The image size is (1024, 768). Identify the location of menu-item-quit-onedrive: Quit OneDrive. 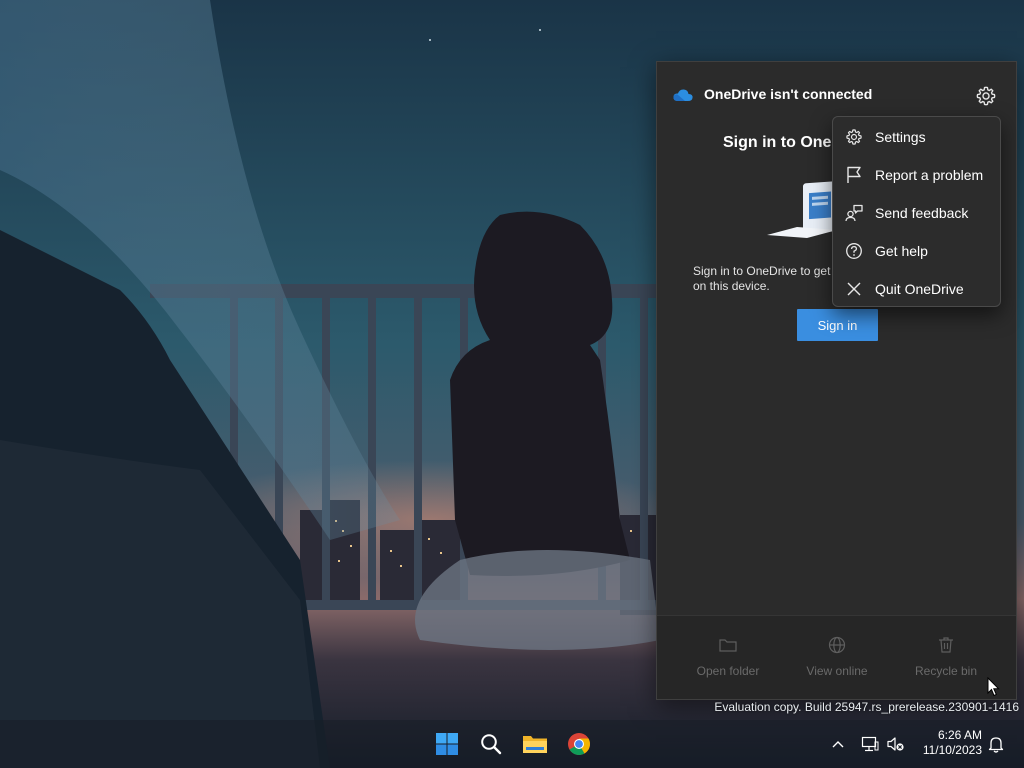
(916, 289).